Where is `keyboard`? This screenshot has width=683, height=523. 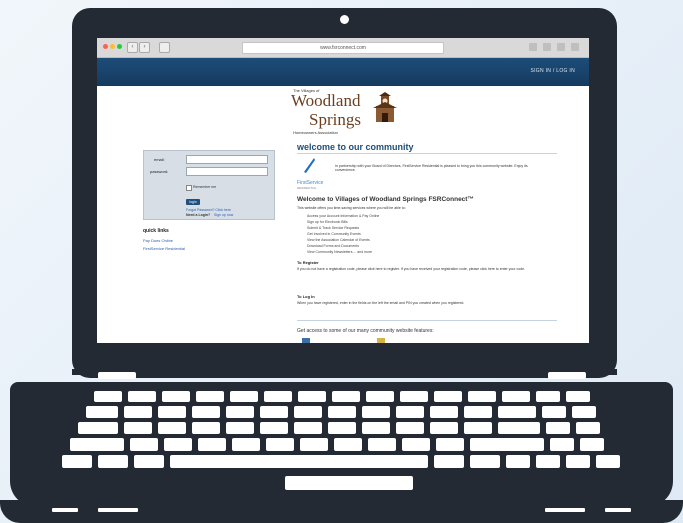
keyboard is located at coordinates (341, 429).